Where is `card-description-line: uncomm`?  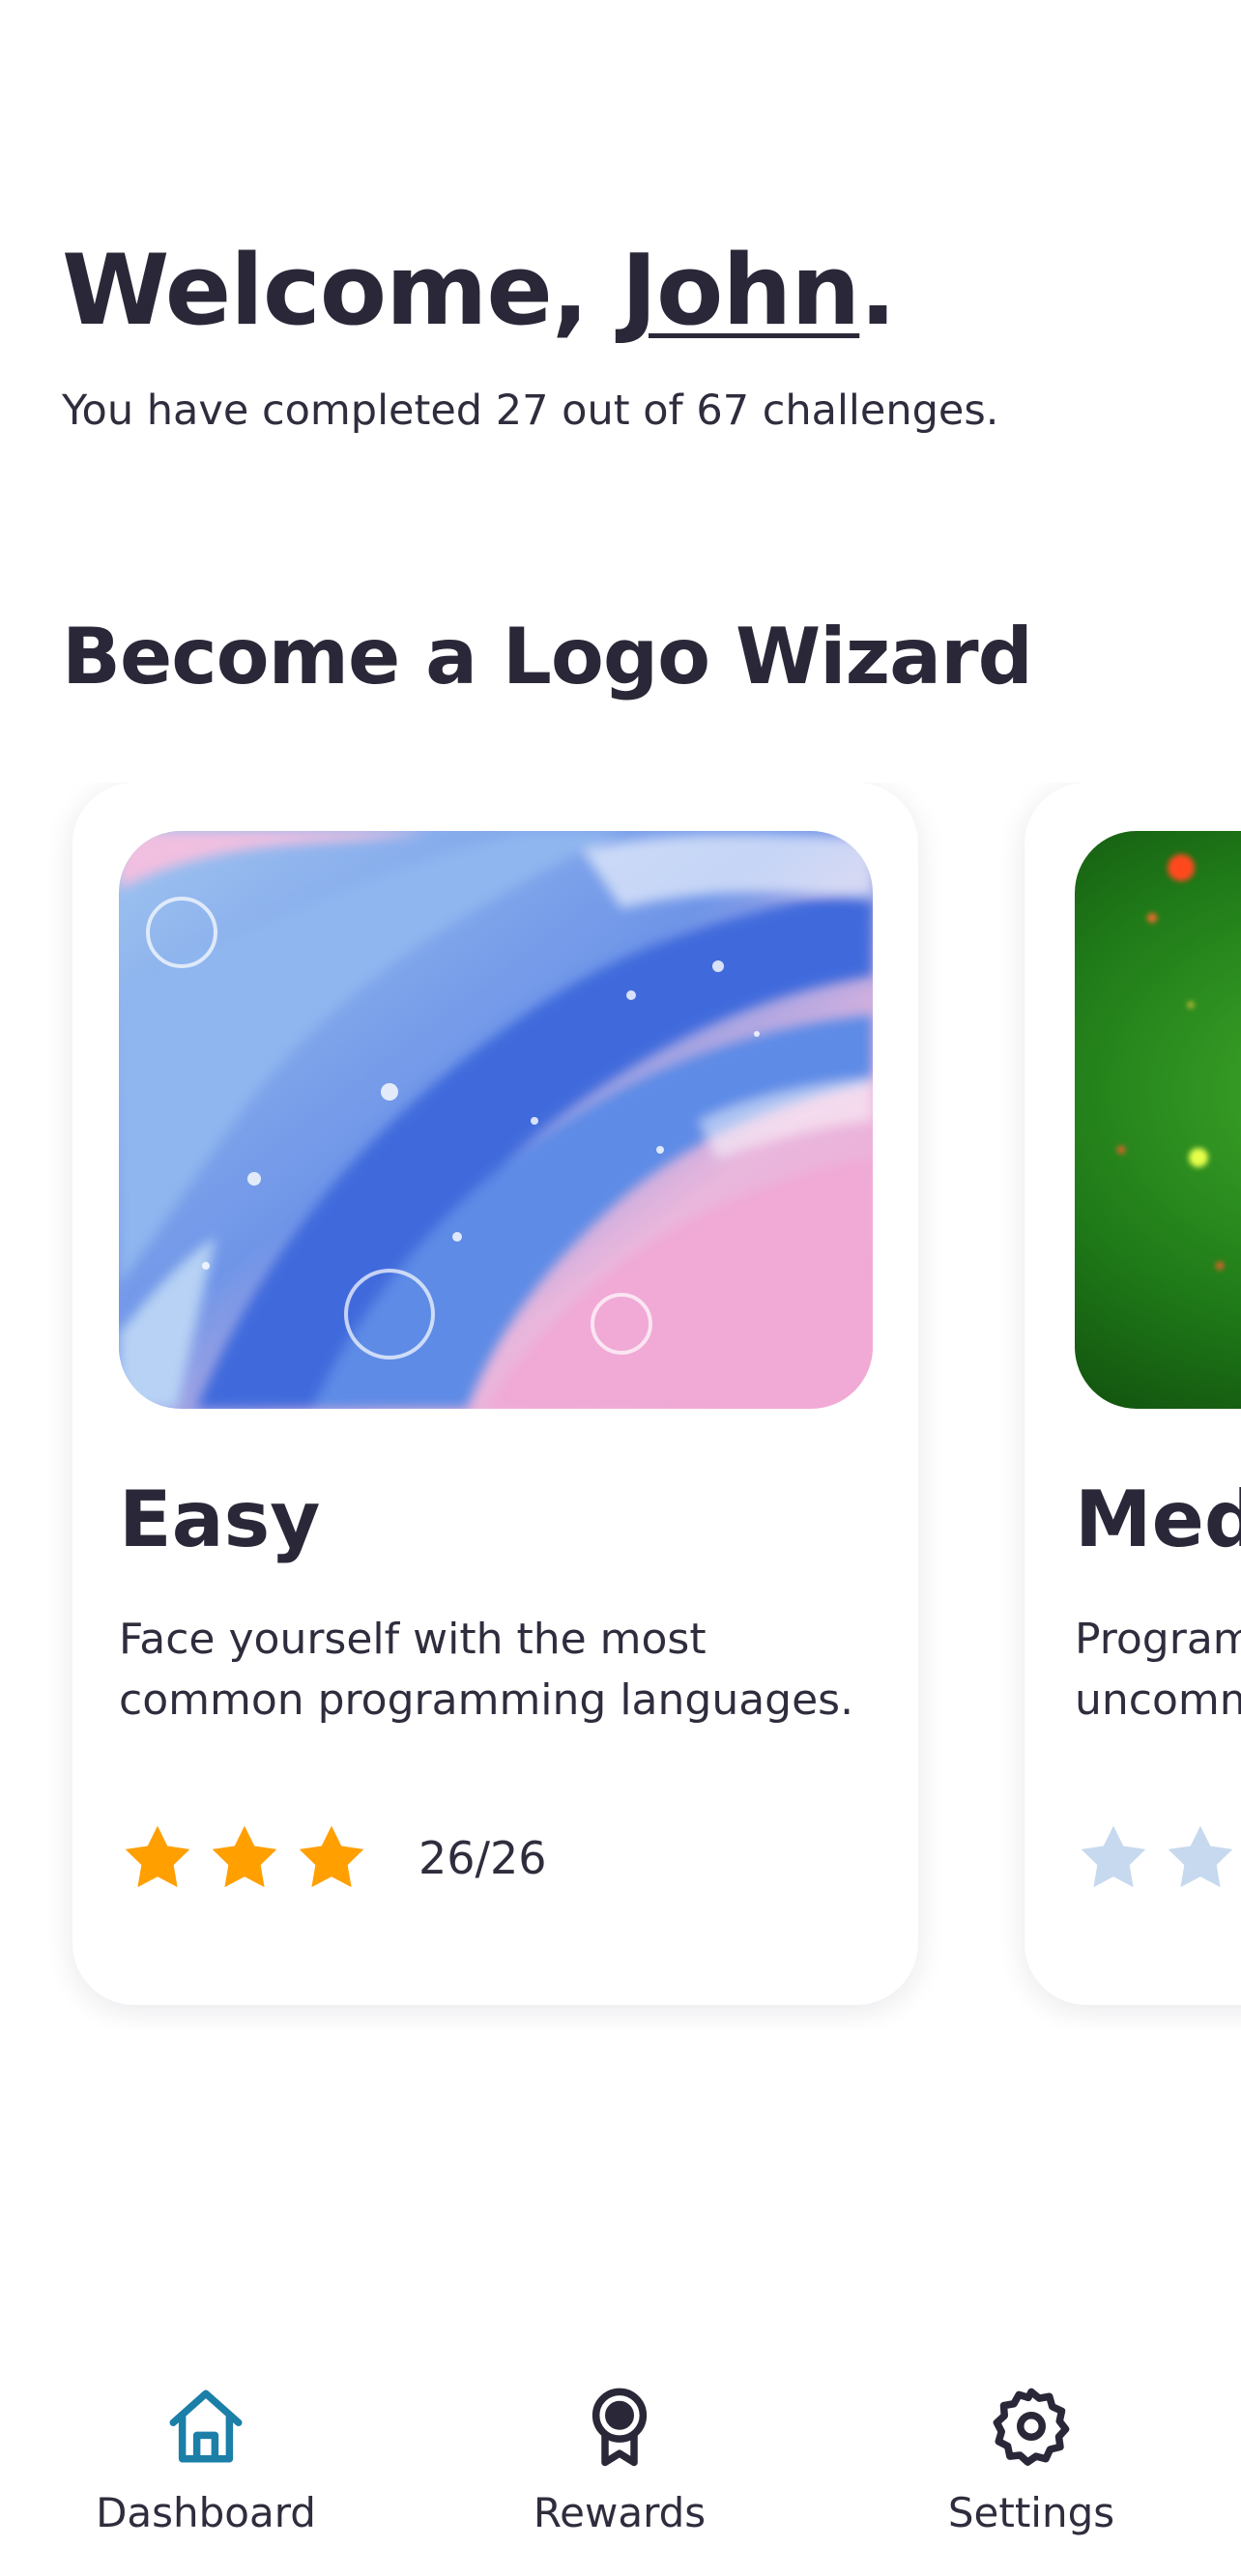
card-description-line: uncomm is located at coordinates (1158, 1700).